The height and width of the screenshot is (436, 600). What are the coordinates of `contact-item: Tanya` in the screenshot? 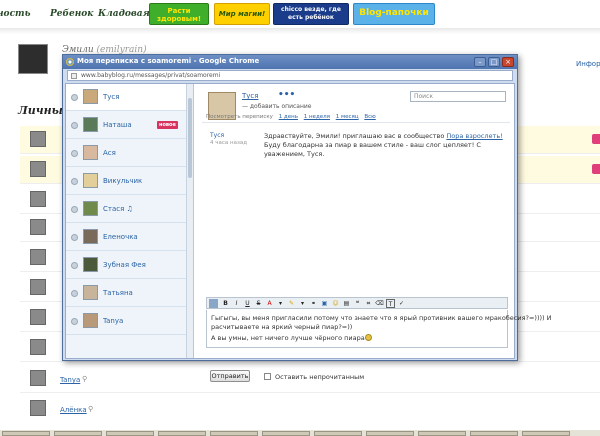 It's located at (129, 321).